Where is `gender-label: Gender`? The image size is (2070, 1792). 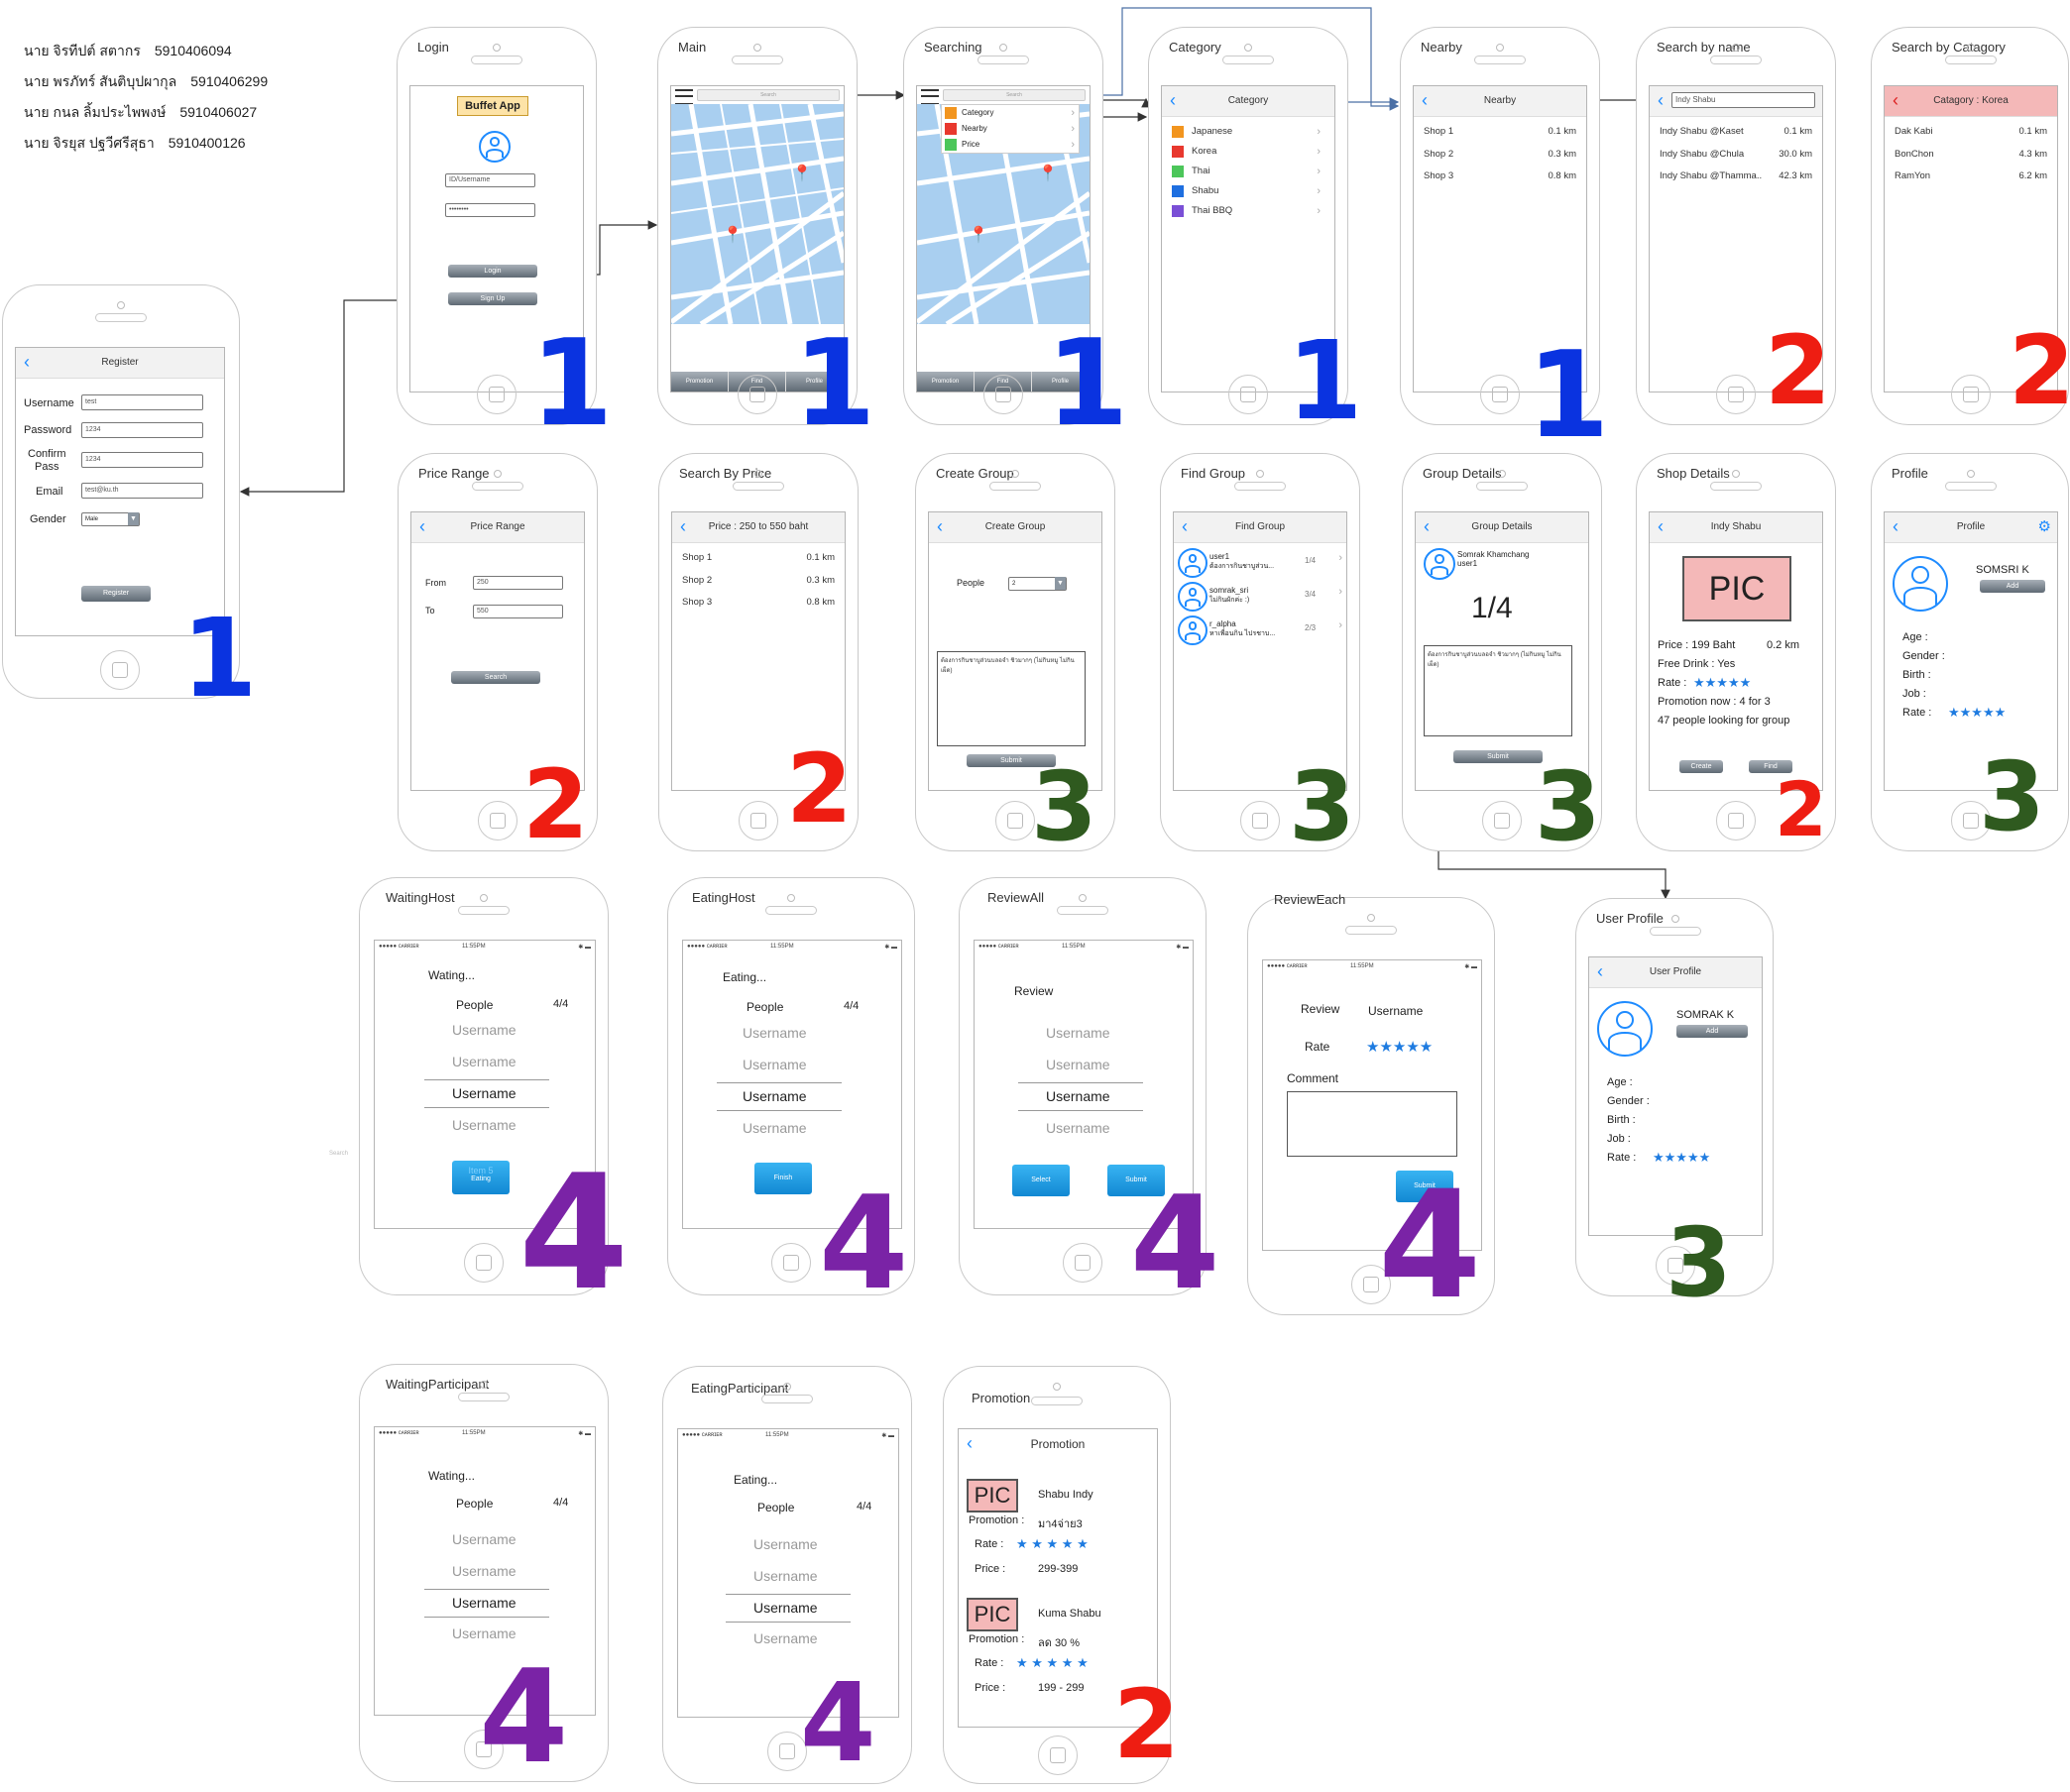
gender-label: Gender is located at coordinates (48, 519).